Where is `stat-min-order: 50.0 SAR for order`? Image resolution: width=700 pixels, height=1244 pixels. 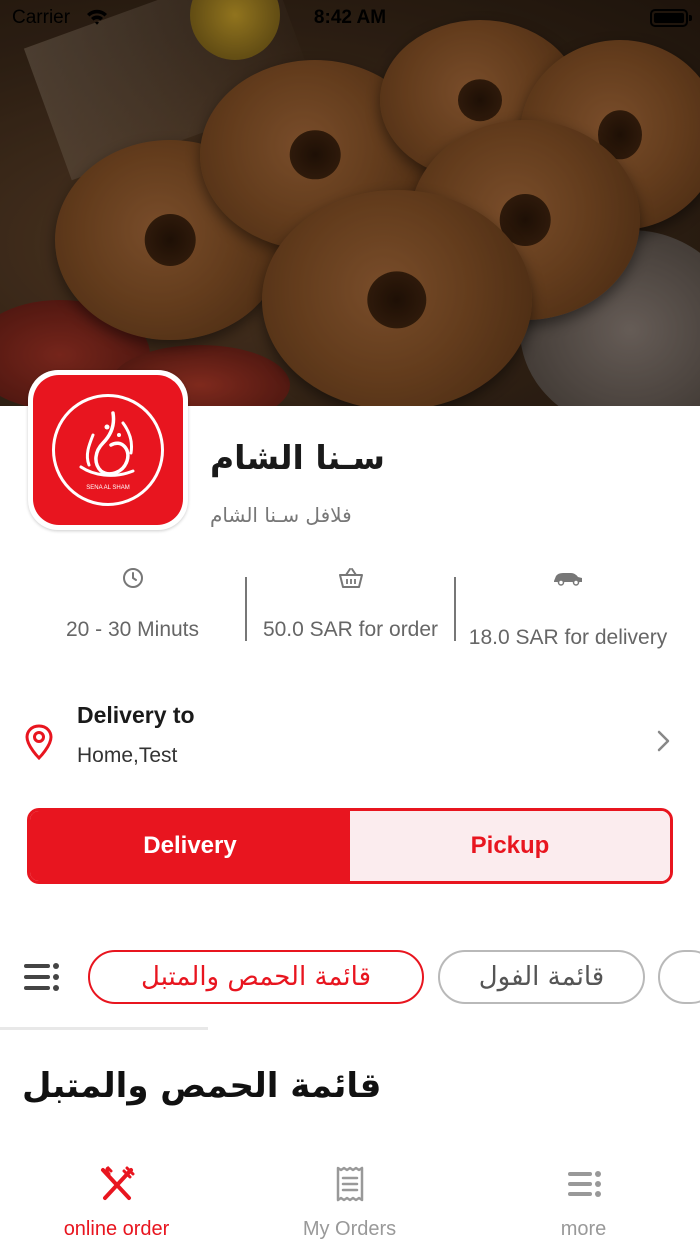
stat-min-order: 50.0 SAR for order is located at coordinates (350, 610).